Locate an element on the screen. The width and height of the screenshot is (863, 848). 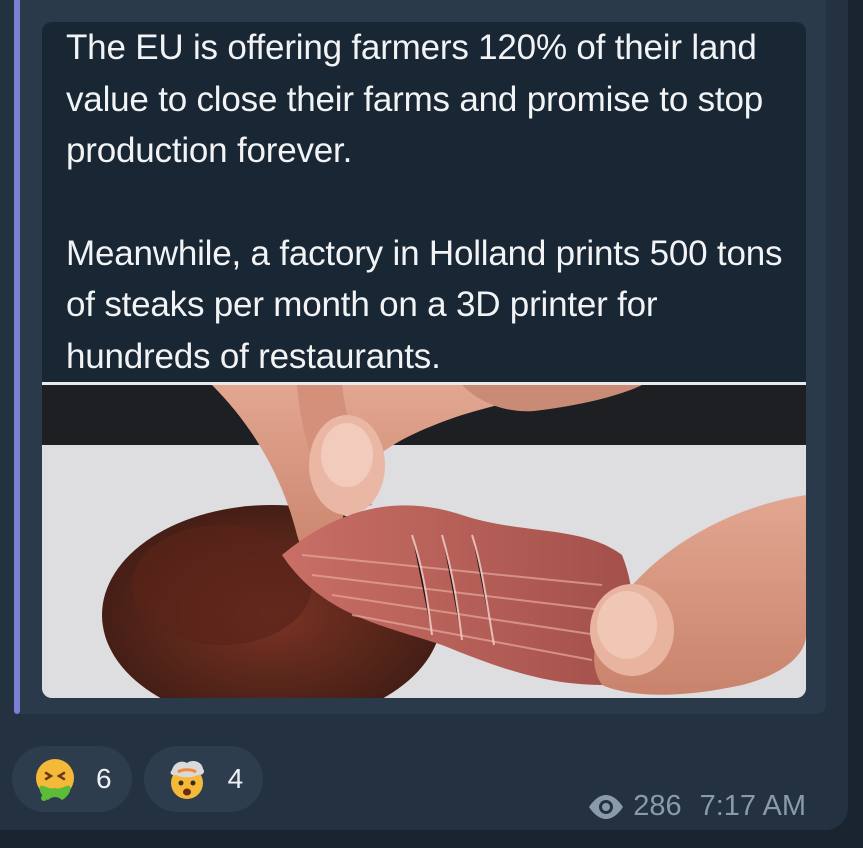
exploding-head-icon is located at coordinates (187, 780).